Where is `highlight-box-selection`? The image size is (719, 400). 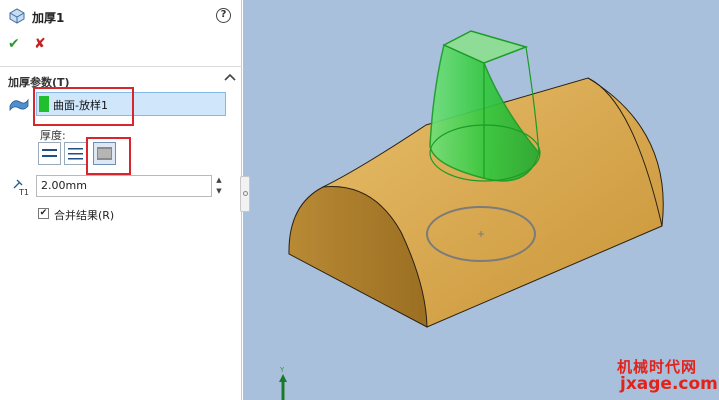 highlight-box-selection is located at coordinates (83, 106).